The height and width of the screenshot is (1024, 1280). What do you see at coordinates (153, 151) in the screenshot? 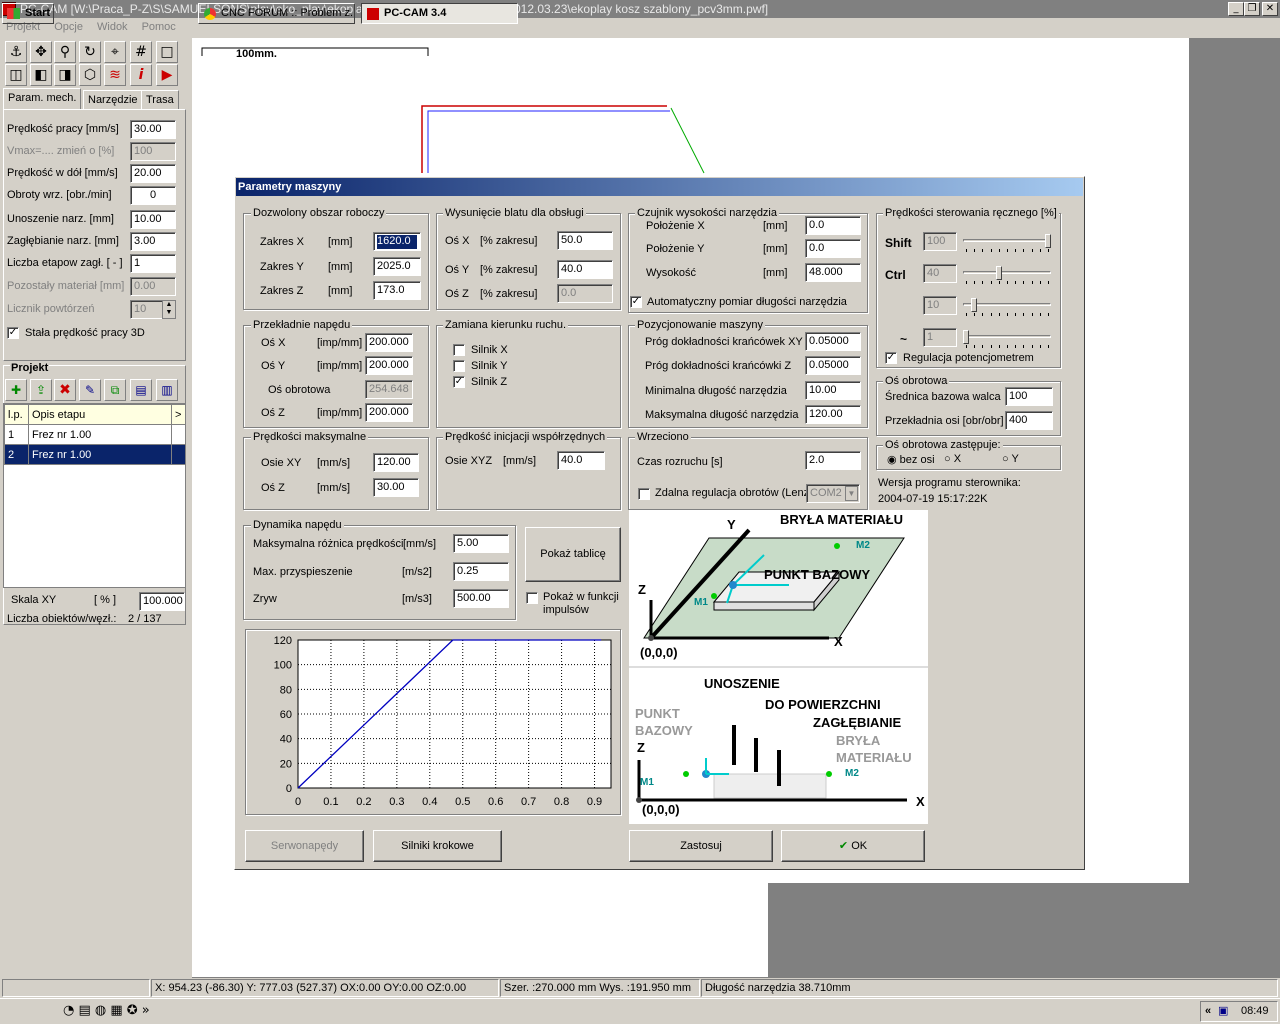
I see `param-input: 100` at bounding box center [153, 151].